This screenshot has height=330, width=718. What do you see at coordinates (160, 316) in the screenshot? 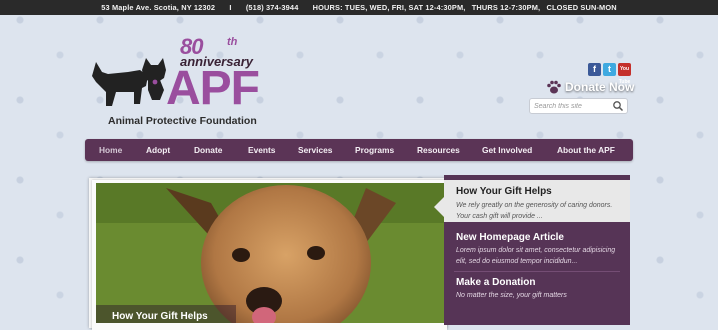
I see `slider-caption-text: How Your Gift Helps` at bounding box center [160, 316].